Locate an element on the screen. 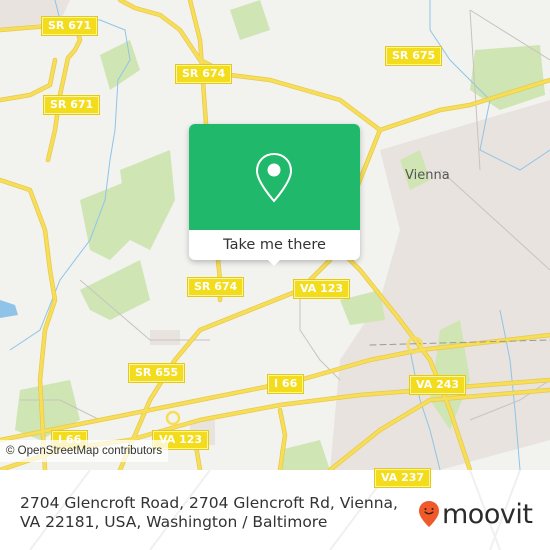  place-label-vienna: Vienna is located at coordinates (427, 175).